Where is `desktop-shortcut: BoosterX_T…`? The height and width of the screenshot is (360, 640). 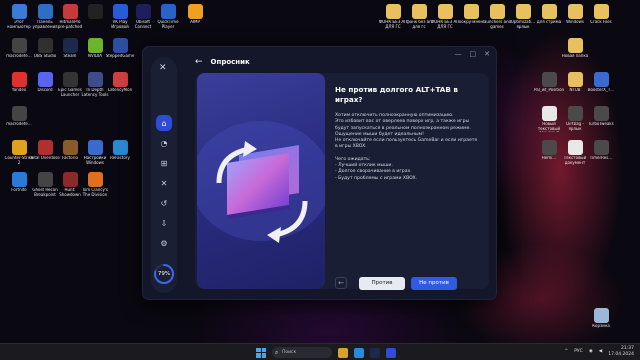
desktop-shortcut: BoosterX_T… is located at coordinates (601, 82).